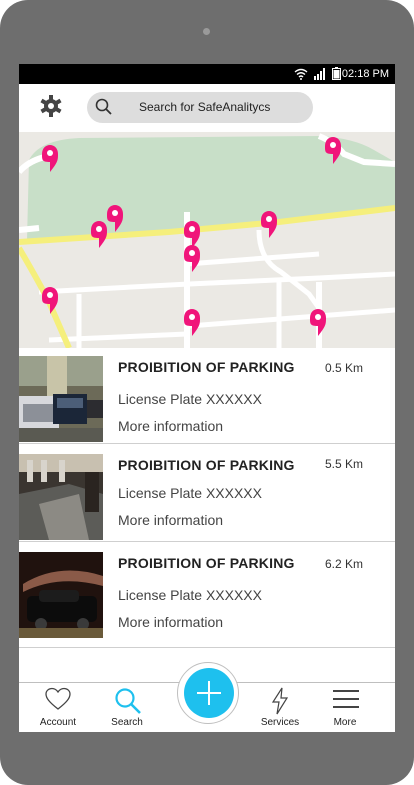 The image size is (414, 785). I want to click on hamburger-menu-icon, so click(346, 699).